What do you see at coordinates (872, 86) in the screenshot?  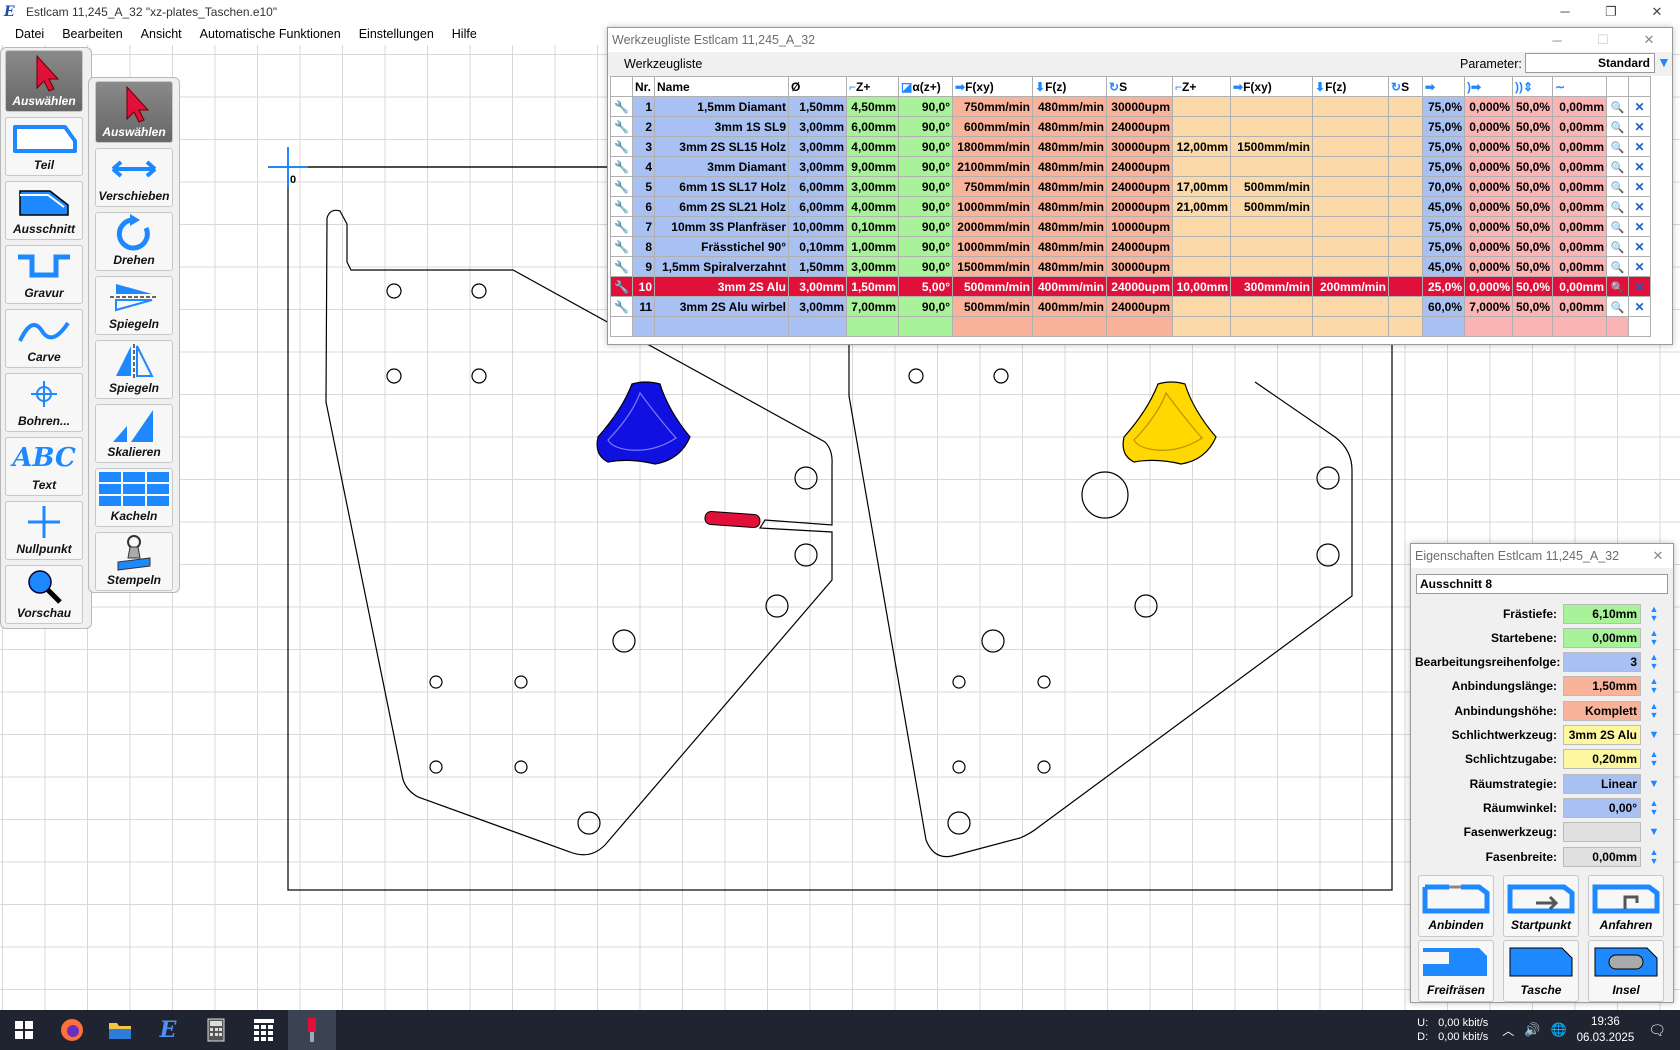 I see `col-z-plus: ⌐Z+` at bounding box center [872, 86].